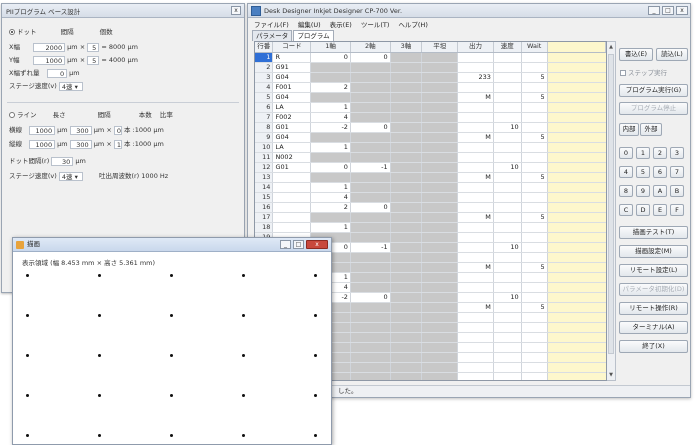 The width and height of the screenshot is (697, 445). What do you see at coordinates (672, 54) in the screenshot?
I see `read-button: 読込(L)` at bounding box center [672, 54].